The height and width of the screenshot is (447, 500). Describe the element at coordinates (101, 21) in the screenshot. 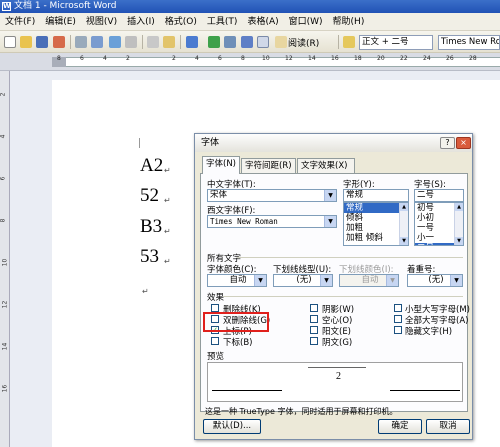

I see `menu-view: 视图(V)` at that location.